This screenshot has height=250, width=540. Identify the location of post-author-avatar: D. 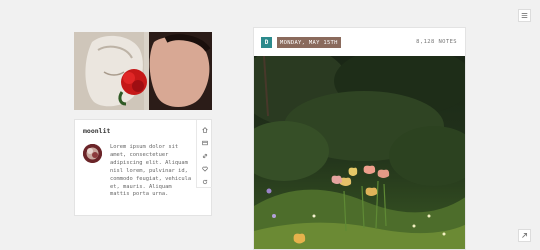
(266, 42).